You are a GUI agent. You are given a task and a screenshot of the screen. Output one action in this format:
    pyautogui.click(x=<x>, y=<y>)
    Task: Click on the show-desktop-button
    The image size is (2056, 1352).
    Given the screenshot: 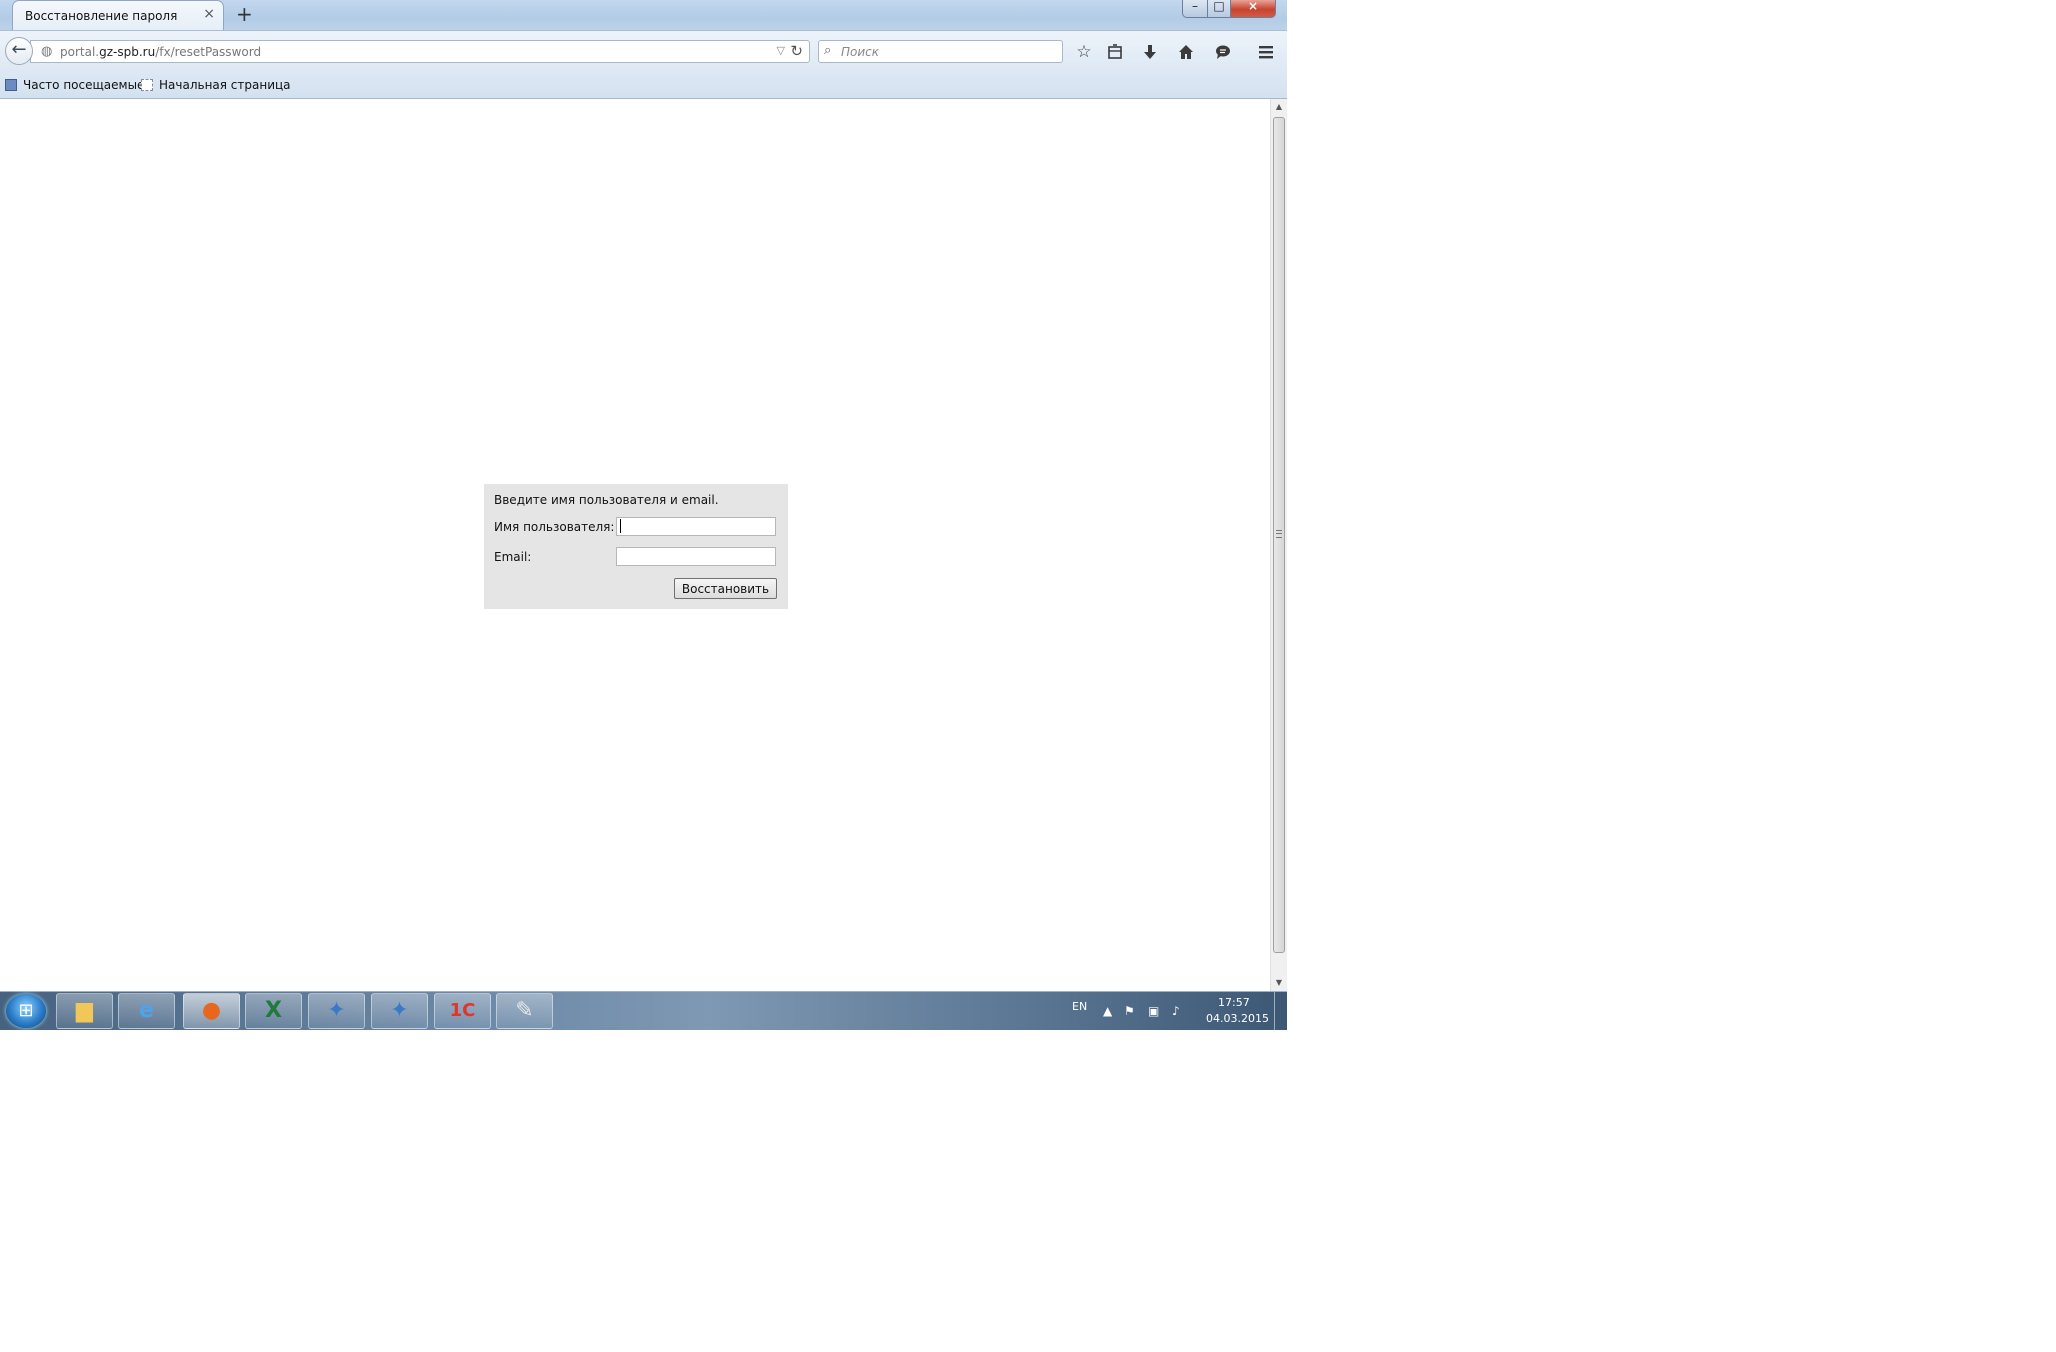 What is the action you would take?
    pyautogui.click(x=1280, y=1011)
    